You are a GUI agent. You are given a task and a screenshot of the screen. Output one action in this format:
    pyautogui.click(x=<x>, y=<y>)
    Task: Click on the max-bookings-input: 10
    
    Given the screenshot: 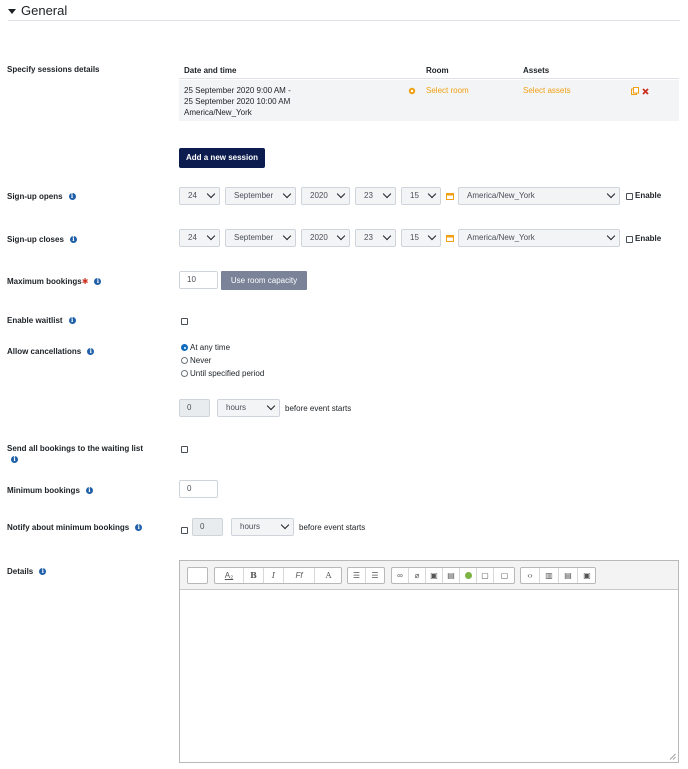 What is the action you would take?
    pyautogui.click(x=198, y=280)
    